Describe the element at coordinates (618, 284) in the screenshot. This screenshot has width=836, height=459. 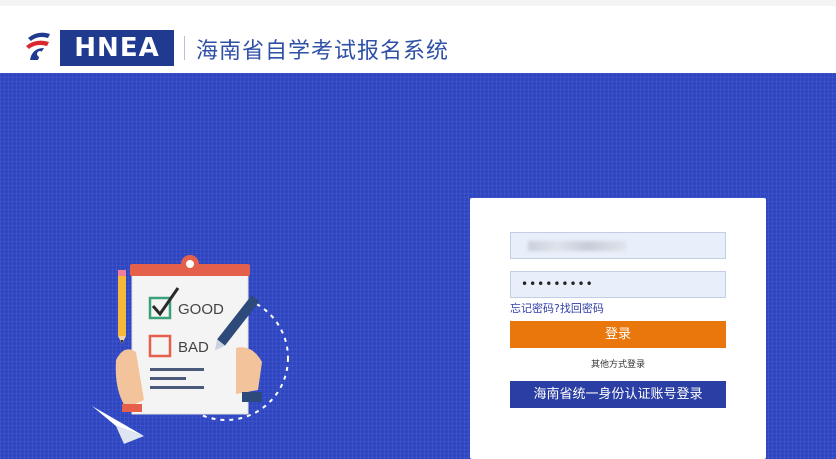
I see `password-input: •••••••••` at that location.